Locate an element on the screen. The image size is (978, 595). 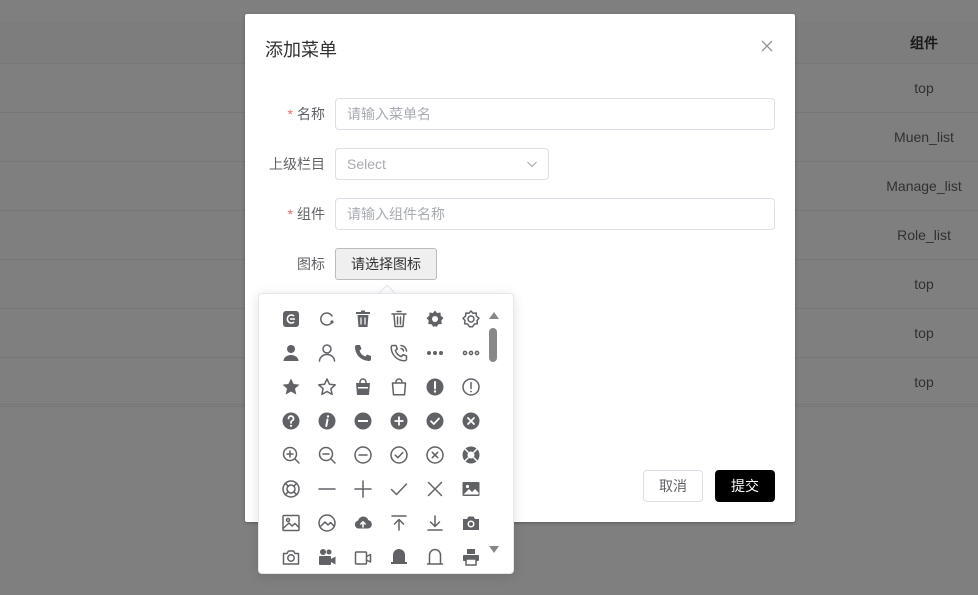
select-placeholder: Select is located at coordinates (366, 164).